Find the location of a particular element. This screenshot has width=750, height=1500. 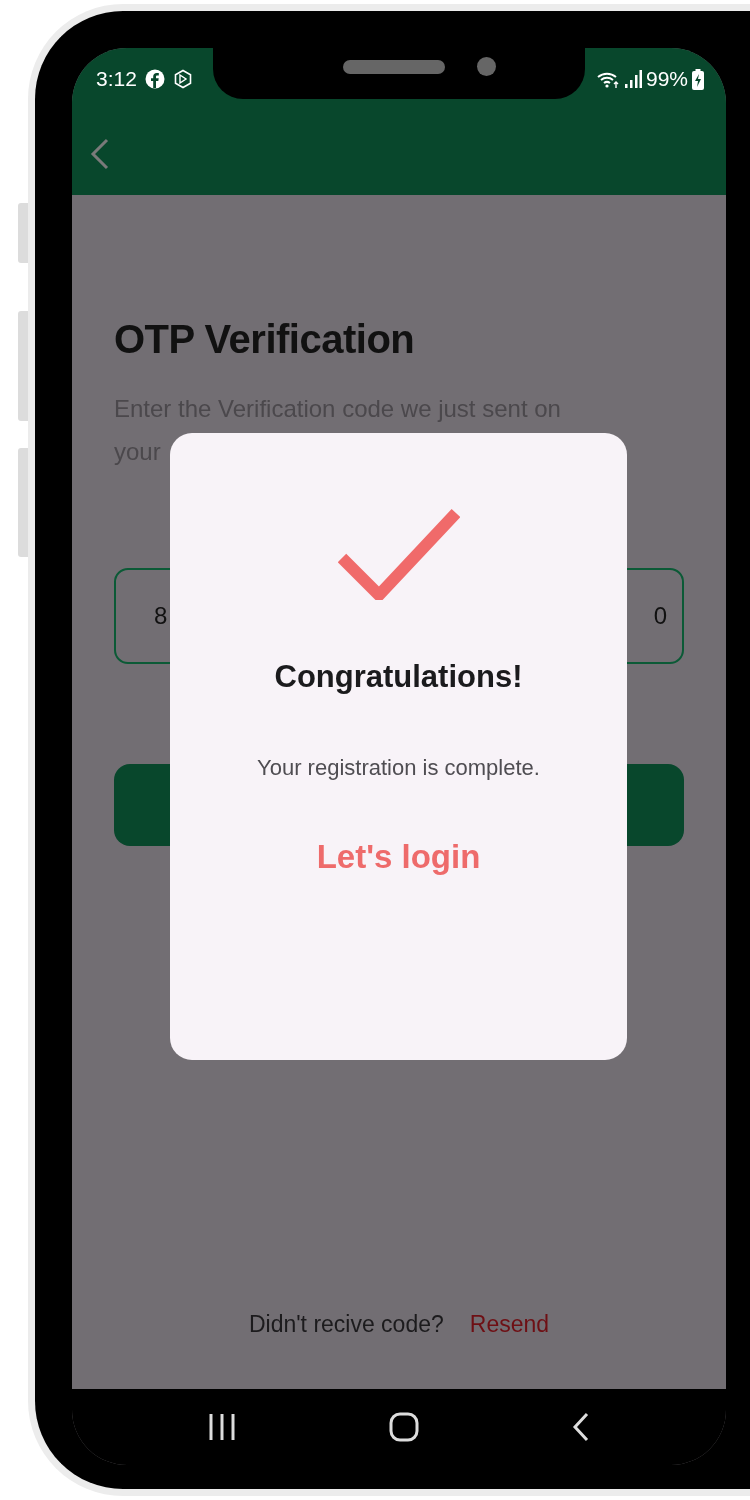

recent-apps-icon is located at coordinates (222, 1427).